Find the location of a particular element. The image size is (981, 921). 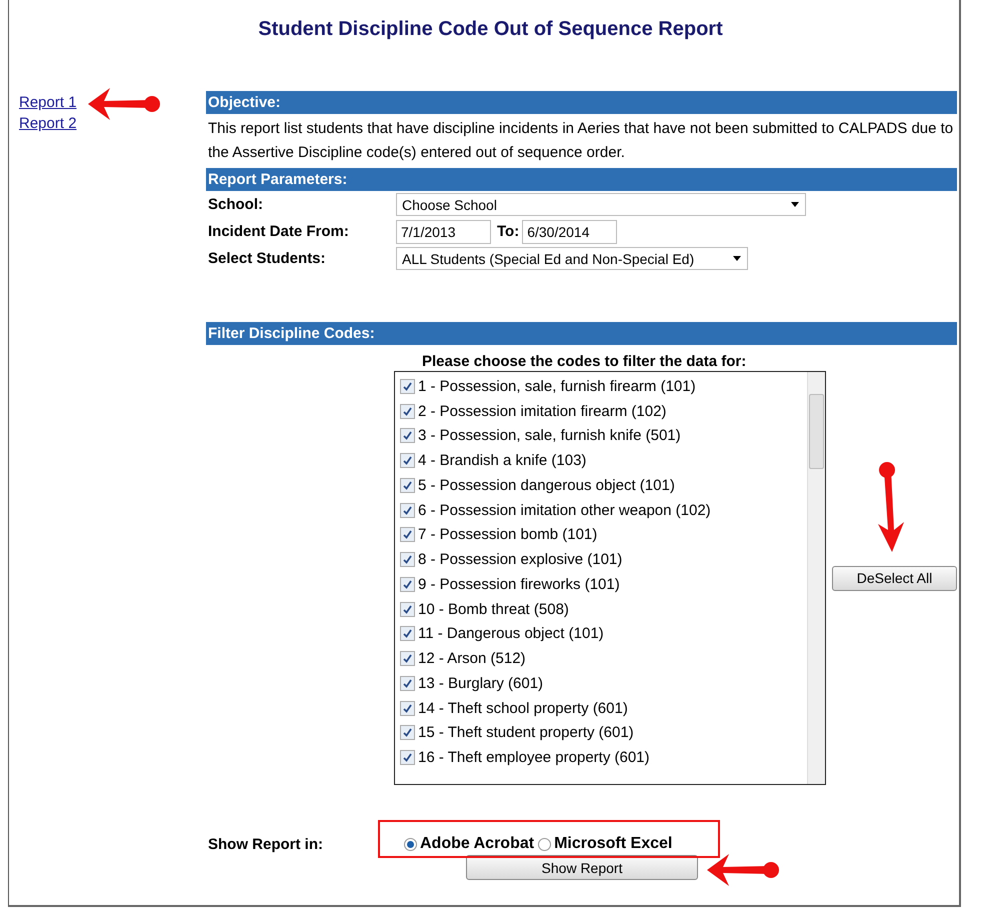

code-label: 16 - Theft employee property (601) is located at coordinates (534, 757).